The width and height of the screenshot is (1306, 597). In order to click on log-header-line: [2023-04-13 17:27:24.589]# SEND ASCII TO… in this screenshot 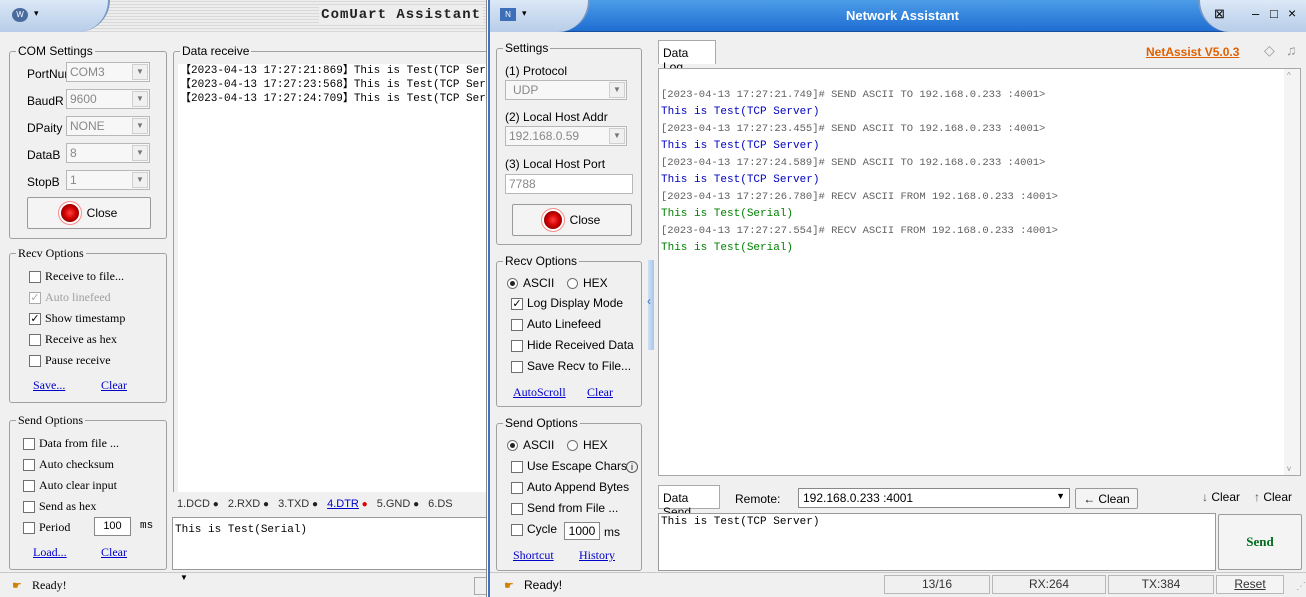, I will do `click(853, 163)`.